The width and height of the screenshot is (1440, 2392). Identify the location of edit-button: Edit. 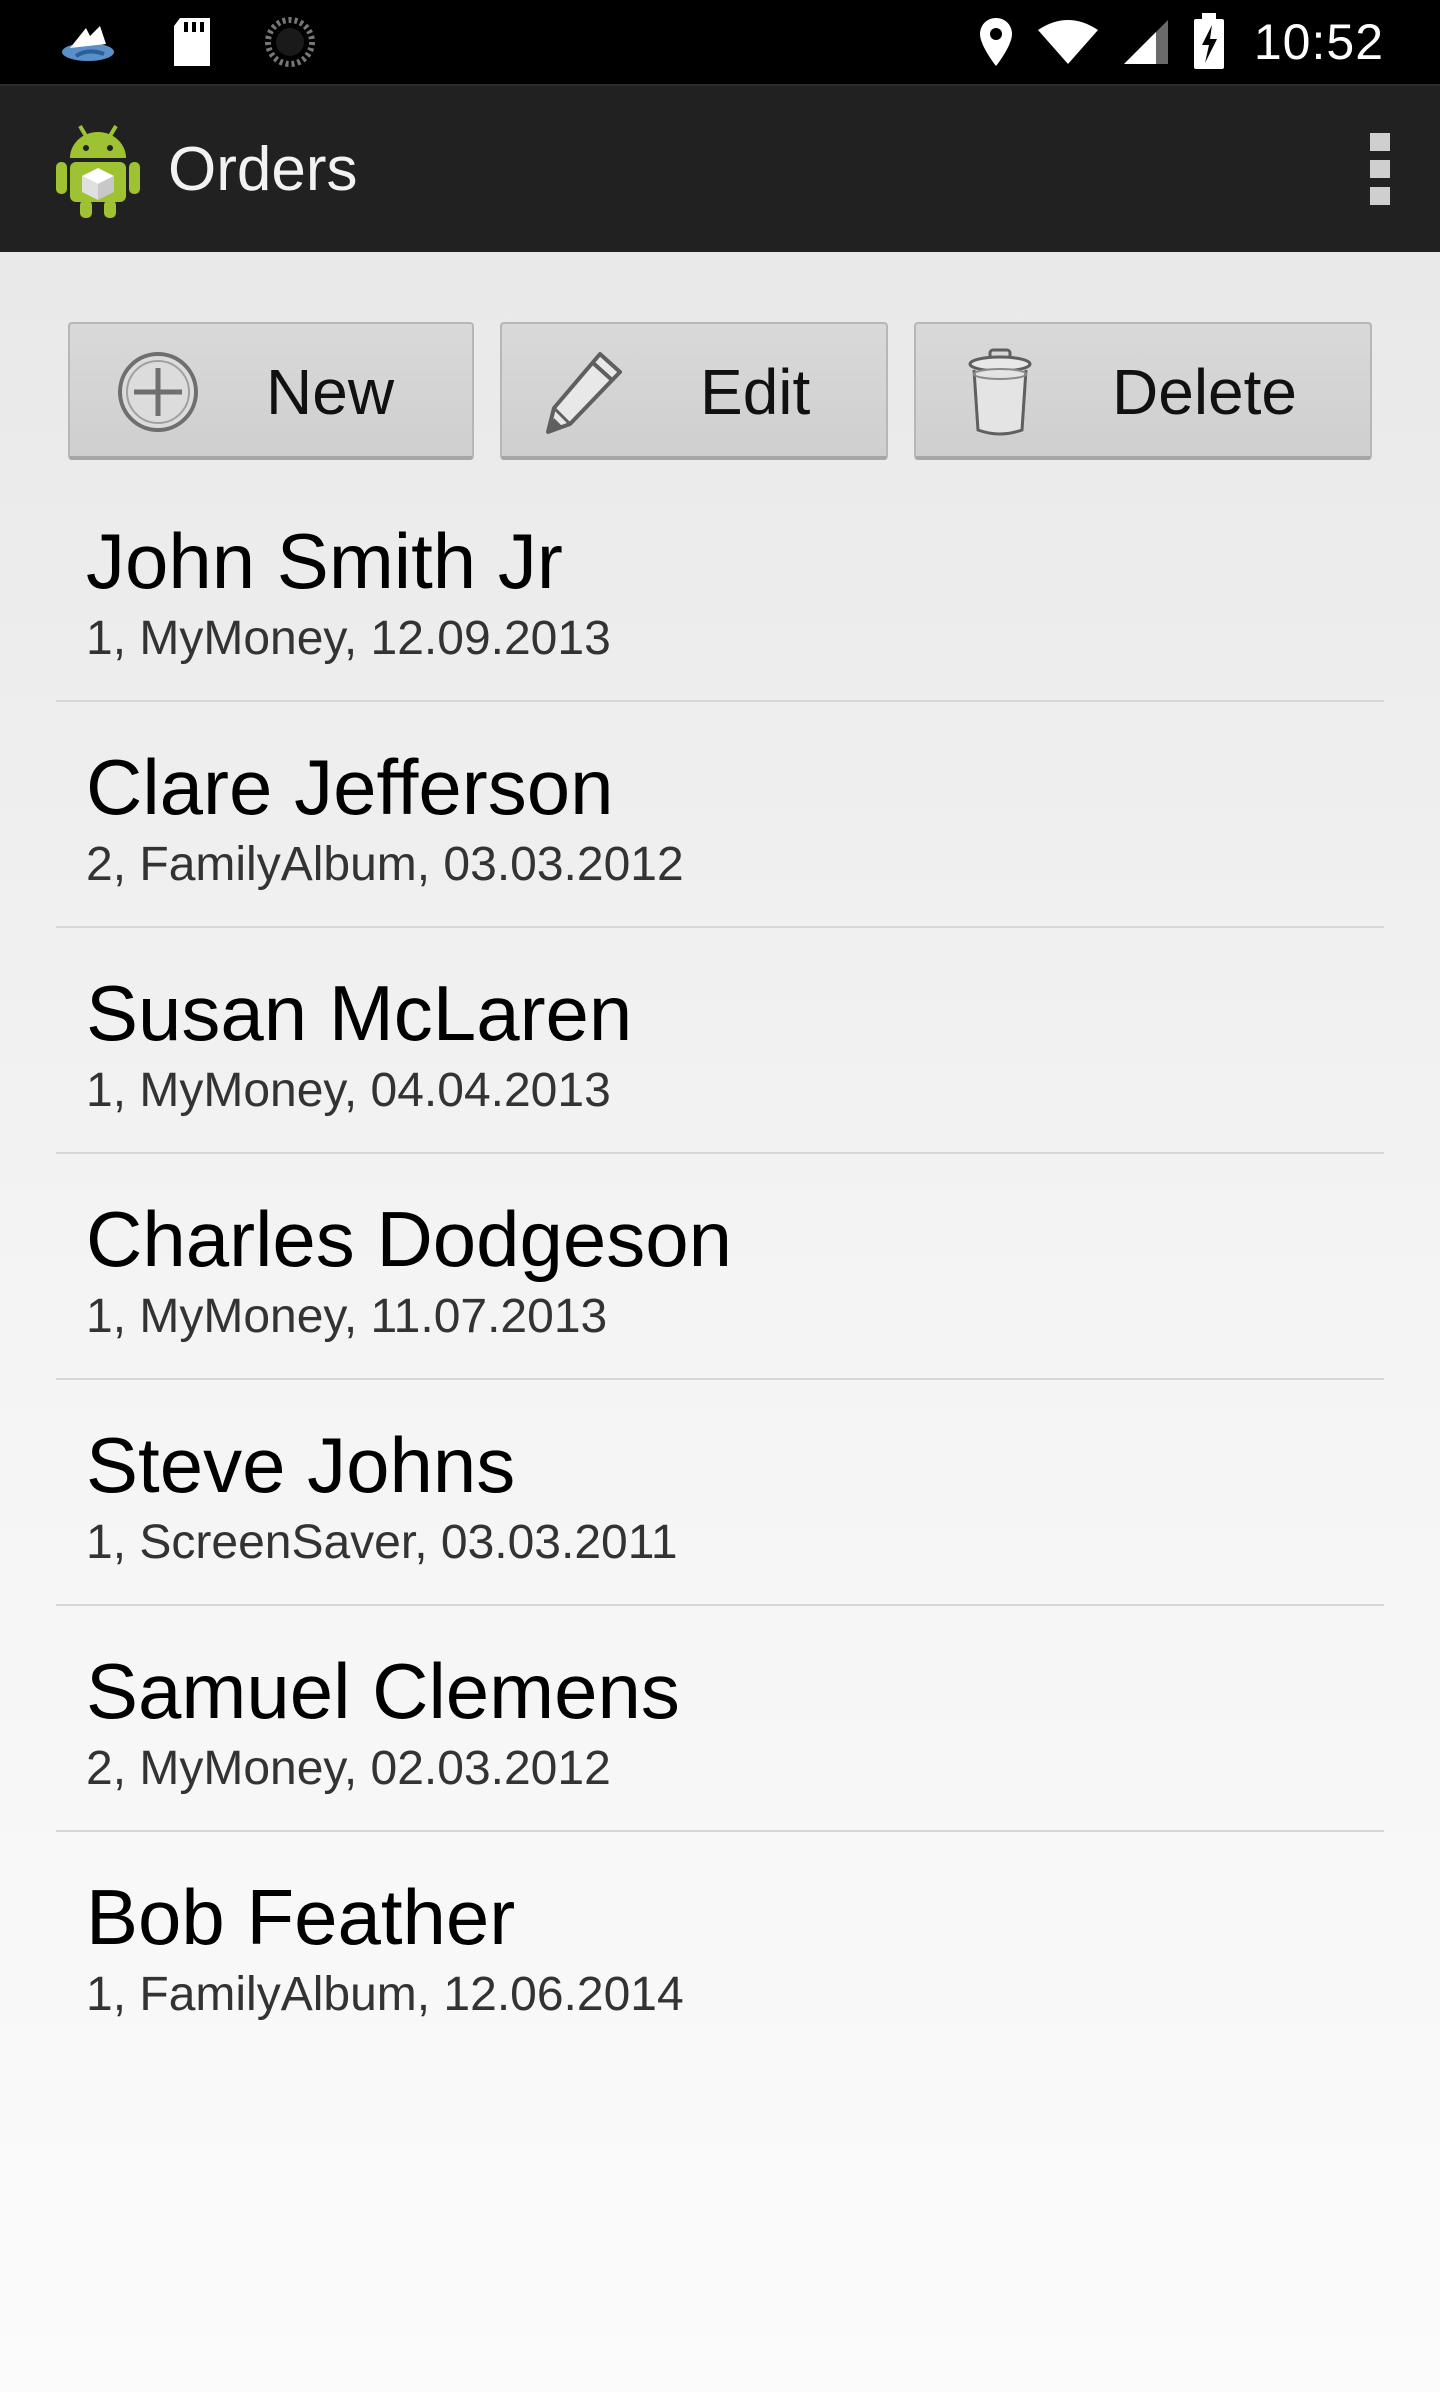
(694, 391).